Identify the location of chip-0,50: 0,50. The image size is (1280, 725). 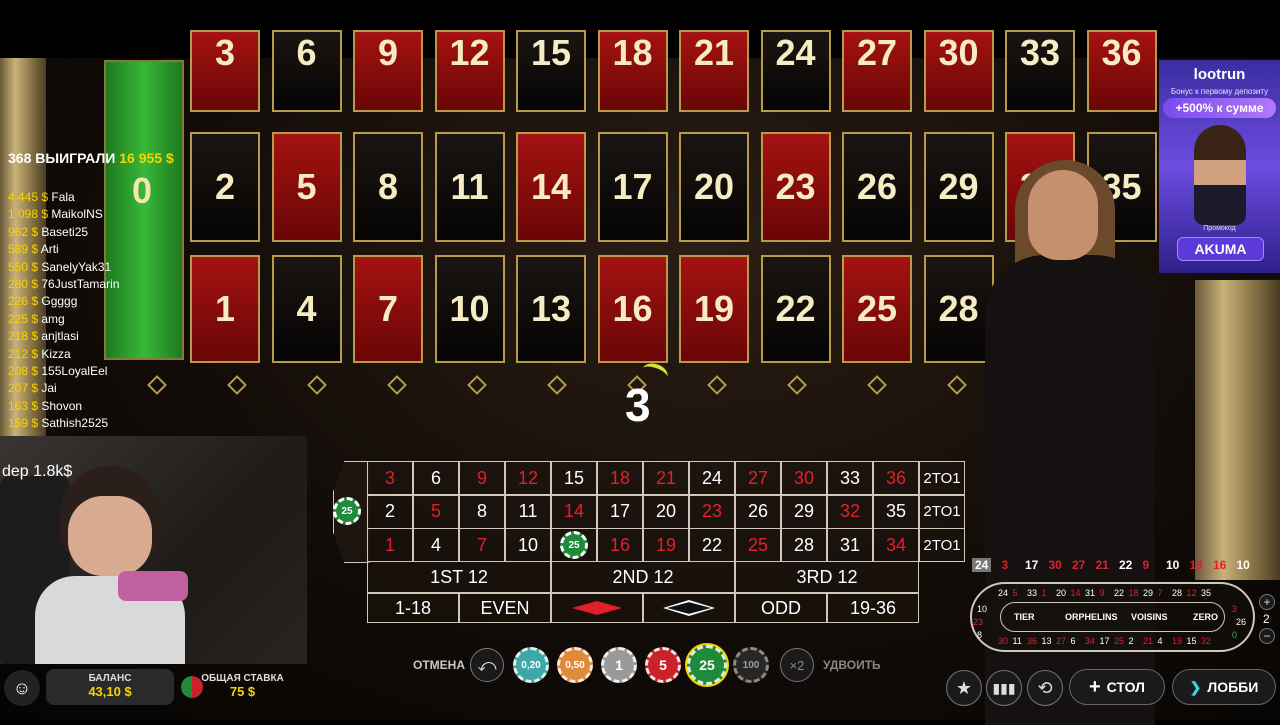
(575, 665).